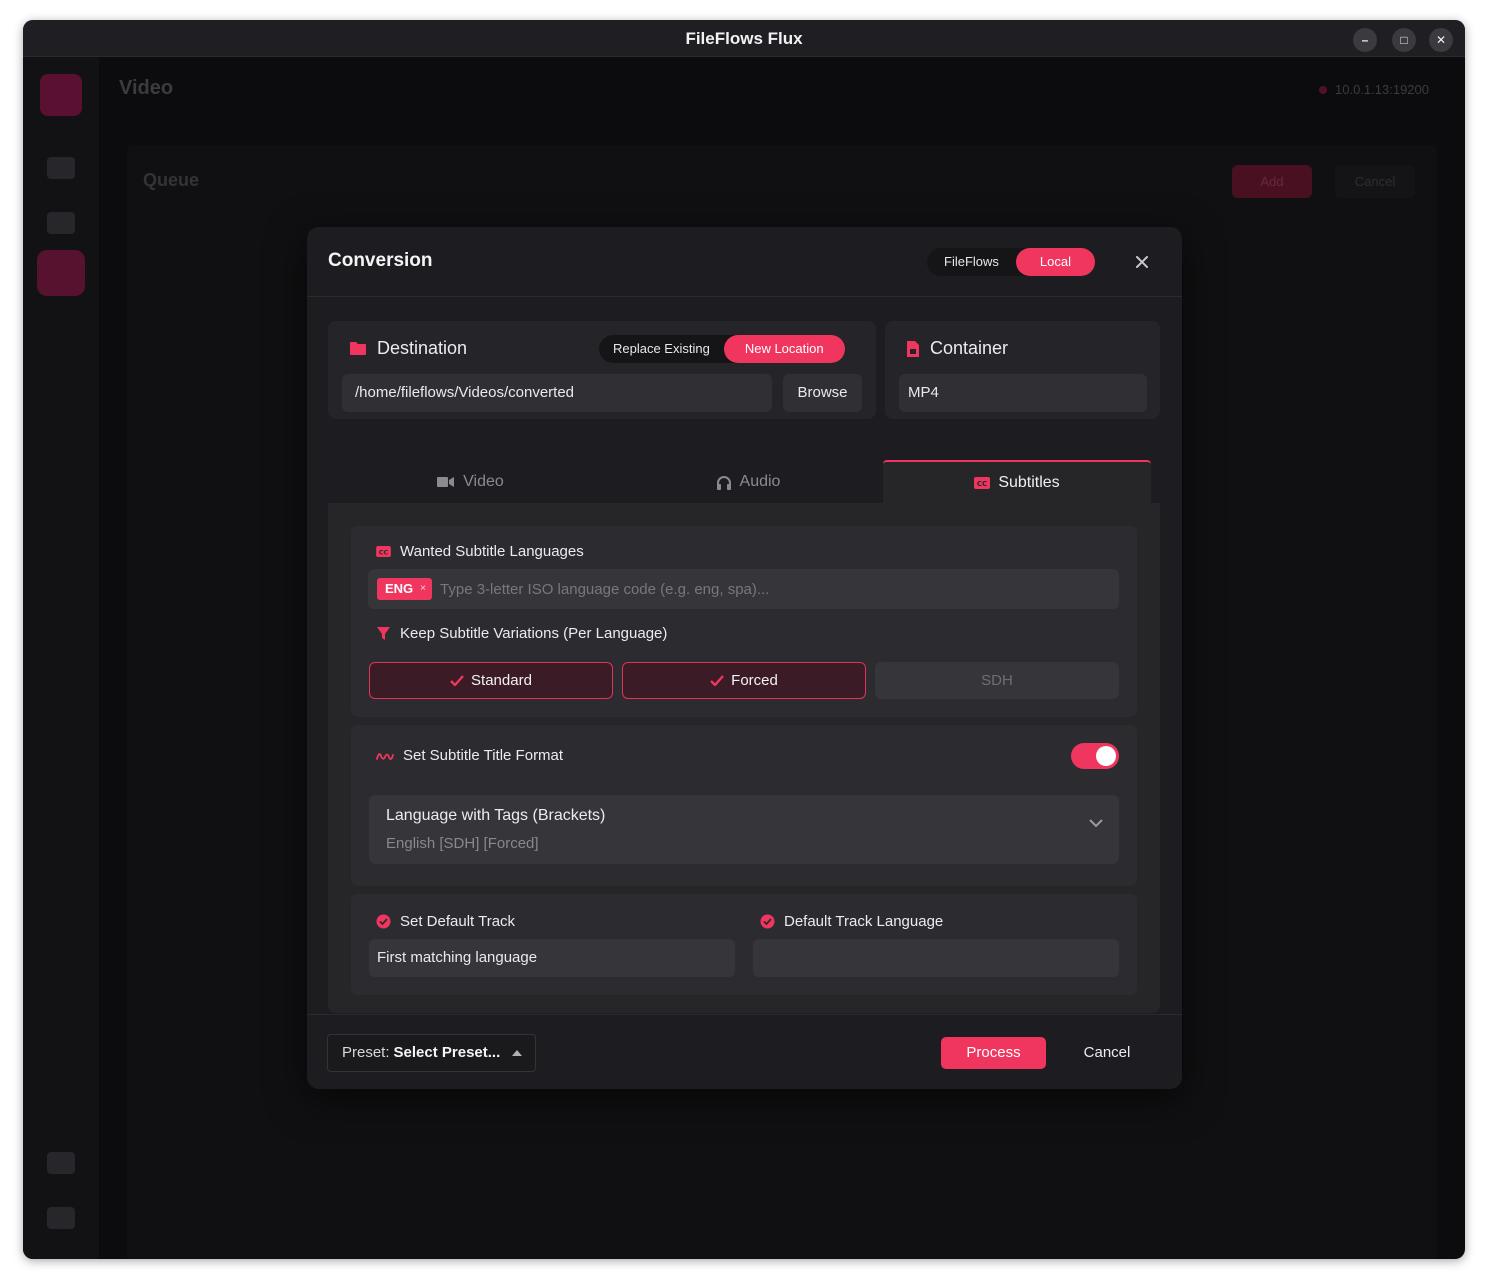  I want to click on container-title: Container, so click(957, 348).